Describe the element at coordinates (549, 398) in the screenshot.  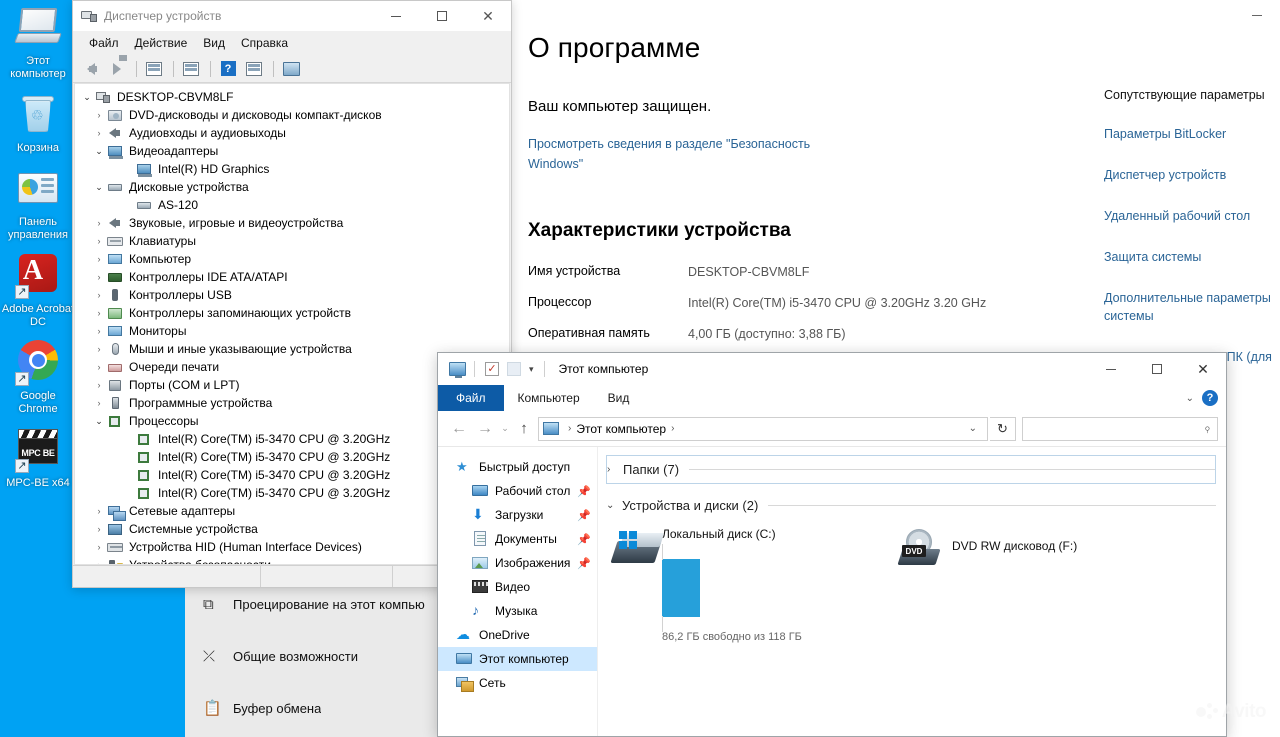
I see `tab-computer: Компьютер` at that location.